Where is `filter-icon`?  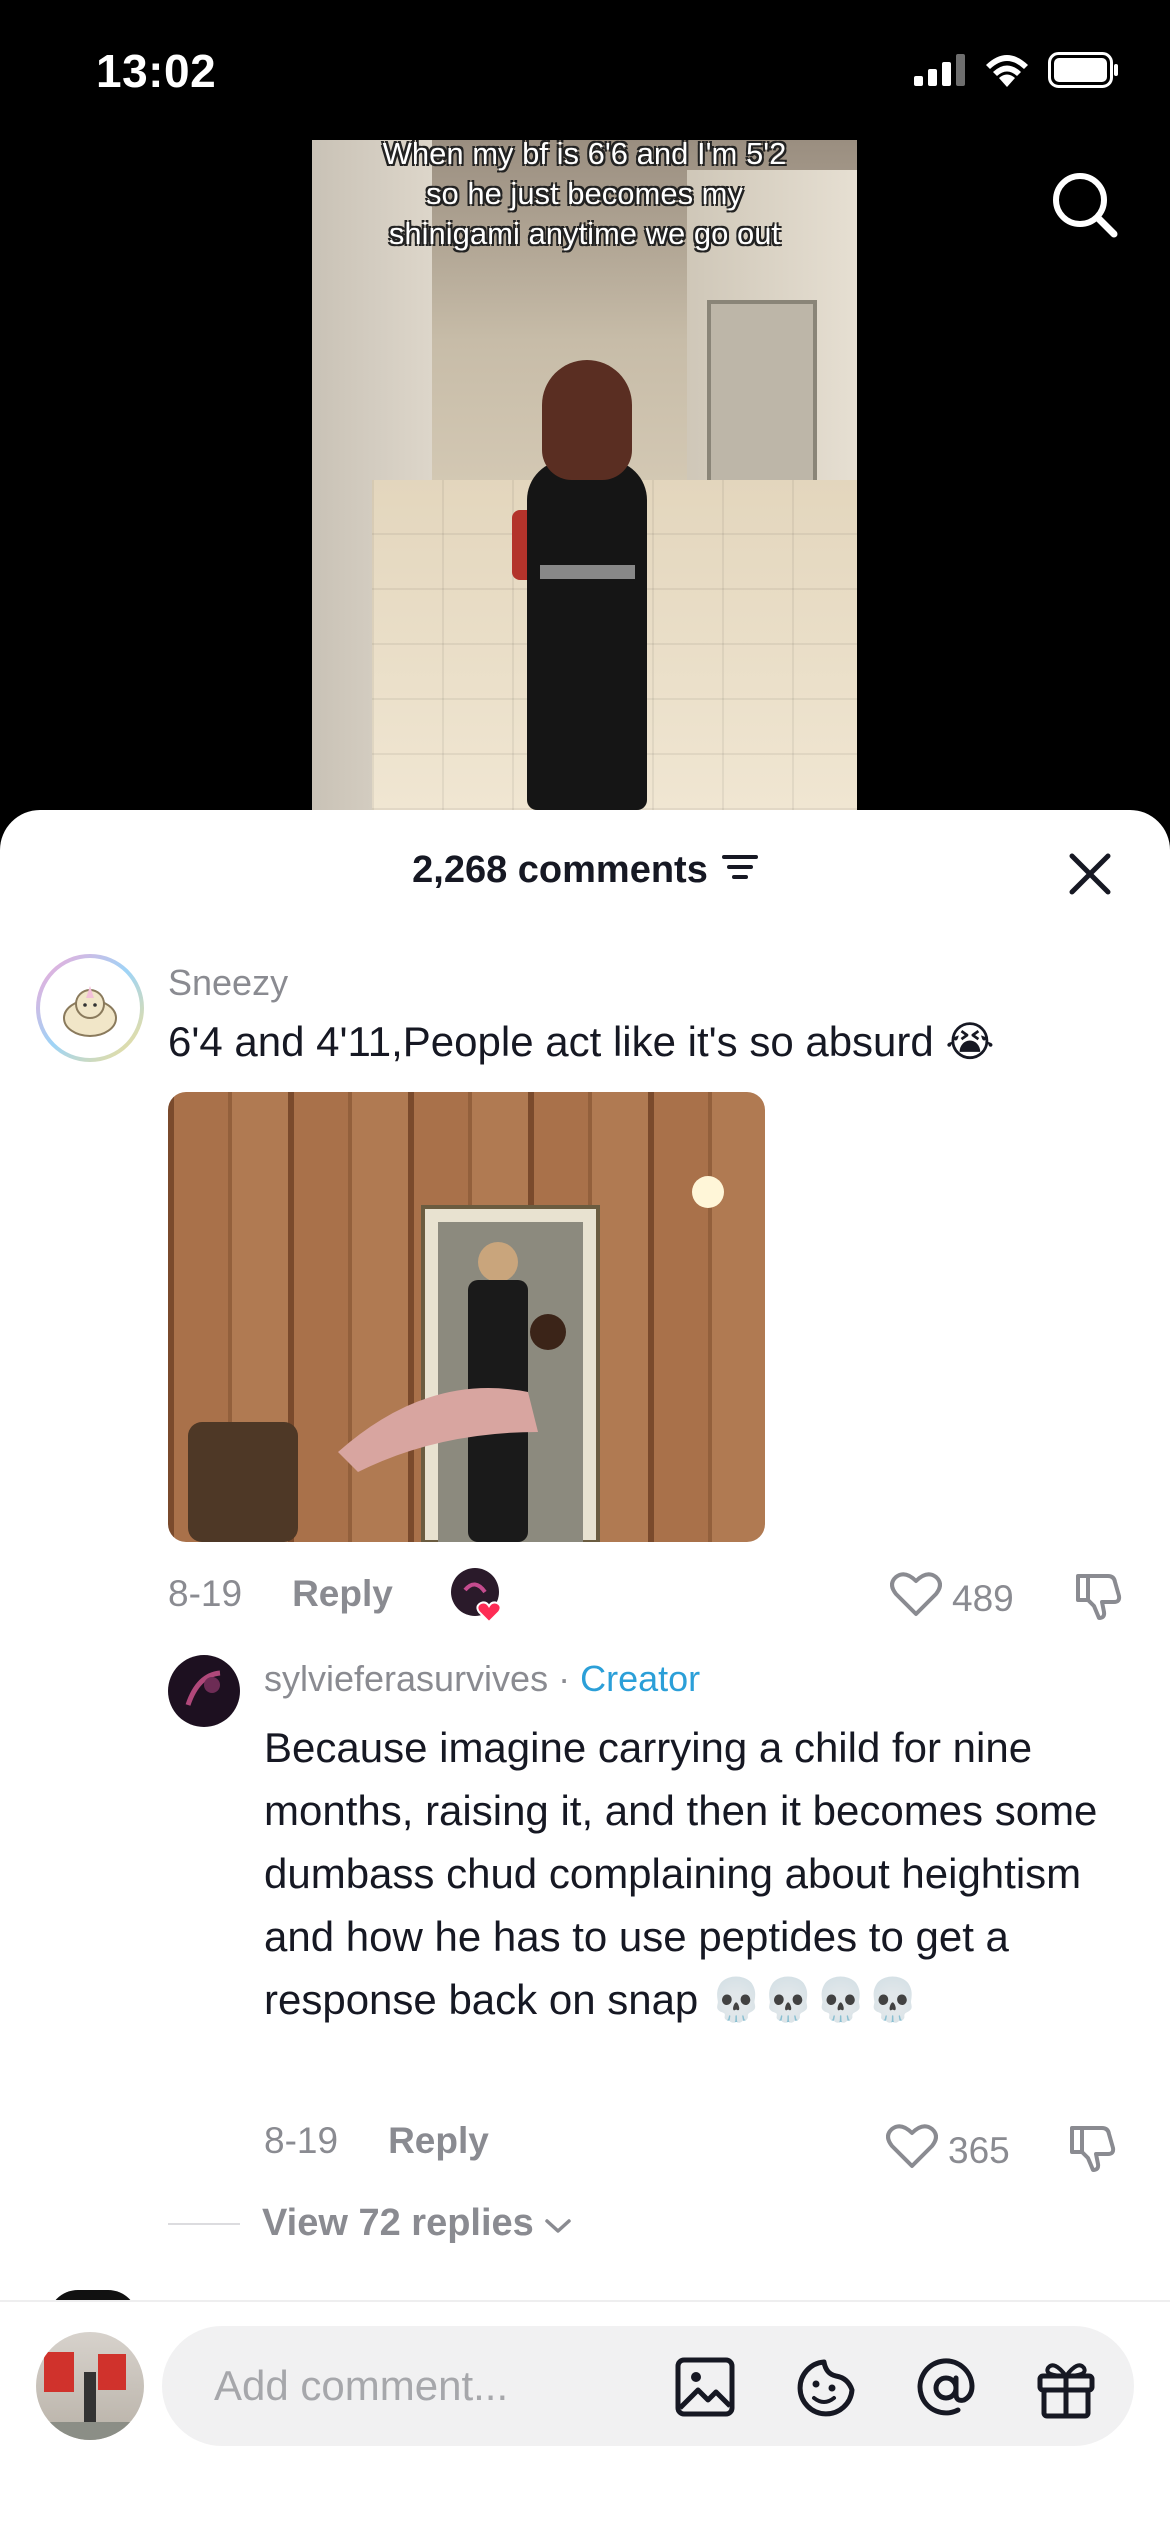
filter-icon is located at coordinates (739, 870).